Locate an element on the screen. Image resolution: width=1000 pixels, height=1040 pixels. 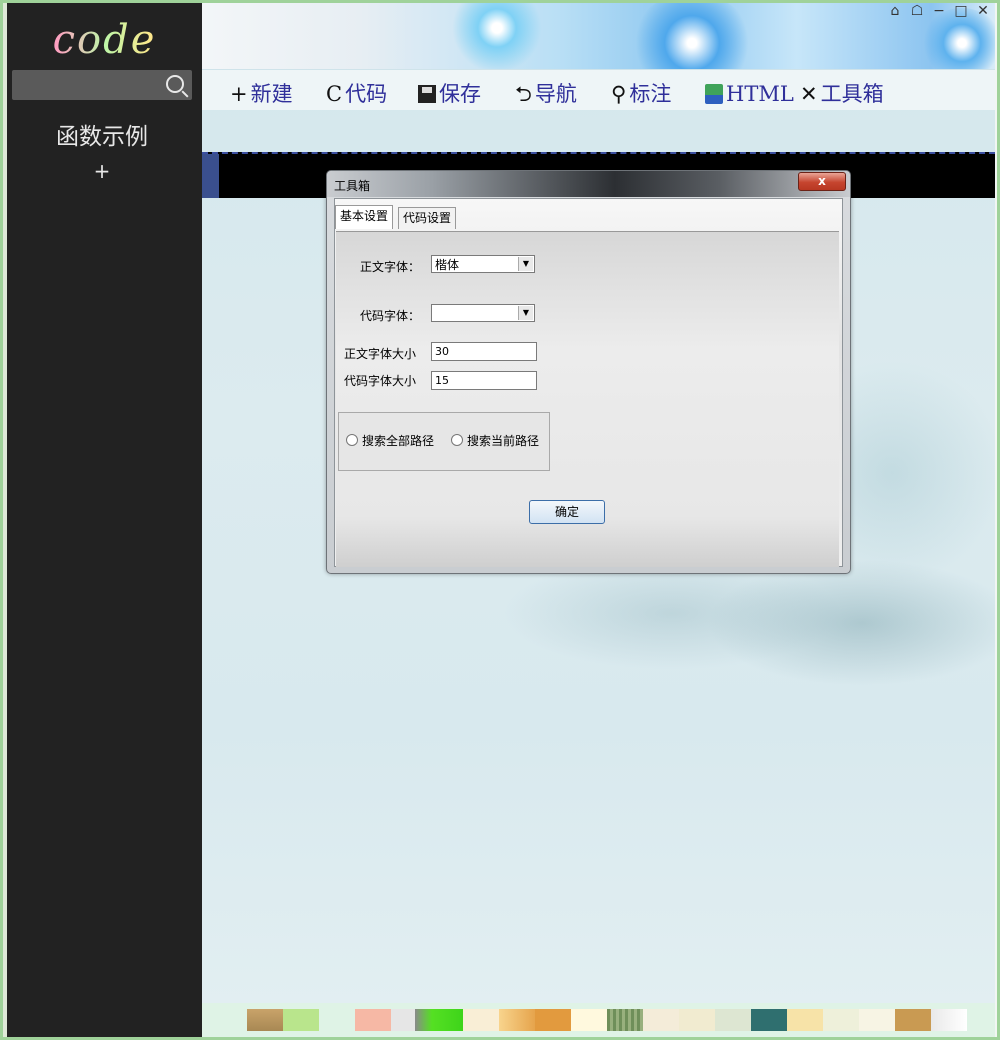
save-label: 保存 is located at coordinates (460, 94).